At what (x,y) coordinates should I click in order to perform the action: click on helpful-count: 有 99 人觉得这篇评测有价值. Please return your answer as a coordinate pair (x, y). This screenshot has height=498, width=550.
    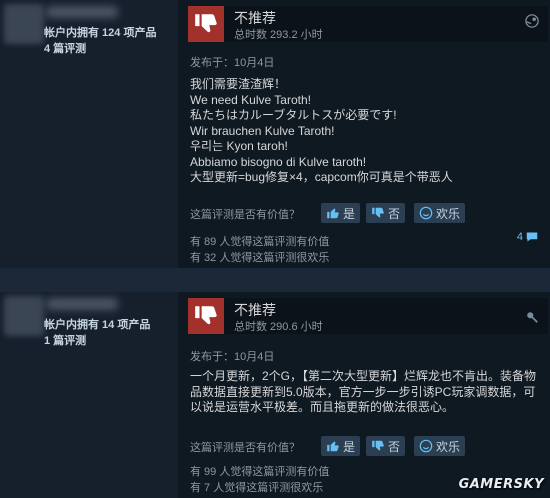
    Looking at the image, I should click on (260, 472).